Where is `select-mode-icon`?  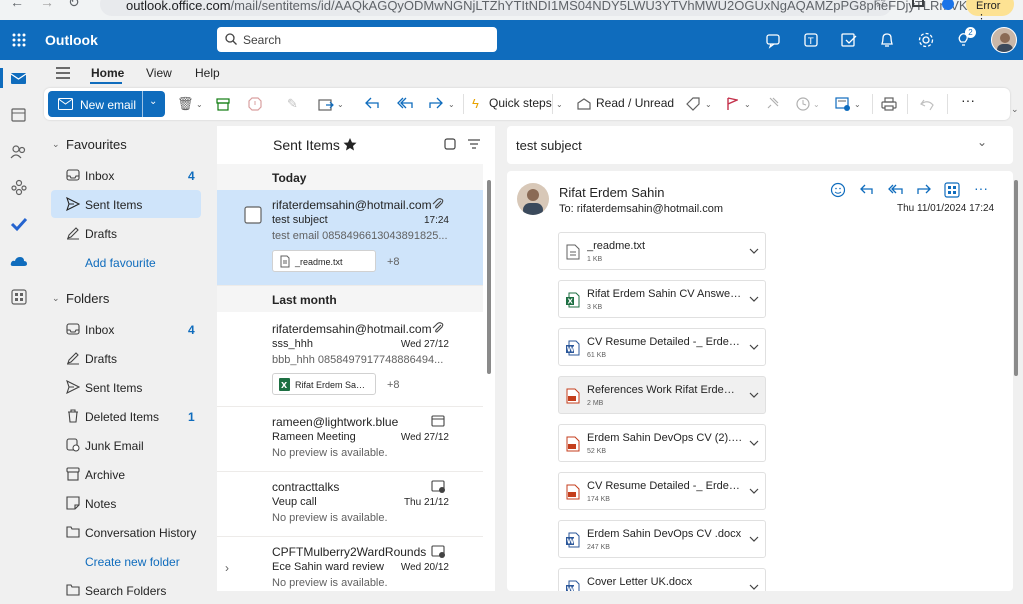 select-mode-icon is located at coordinates (450, 144).